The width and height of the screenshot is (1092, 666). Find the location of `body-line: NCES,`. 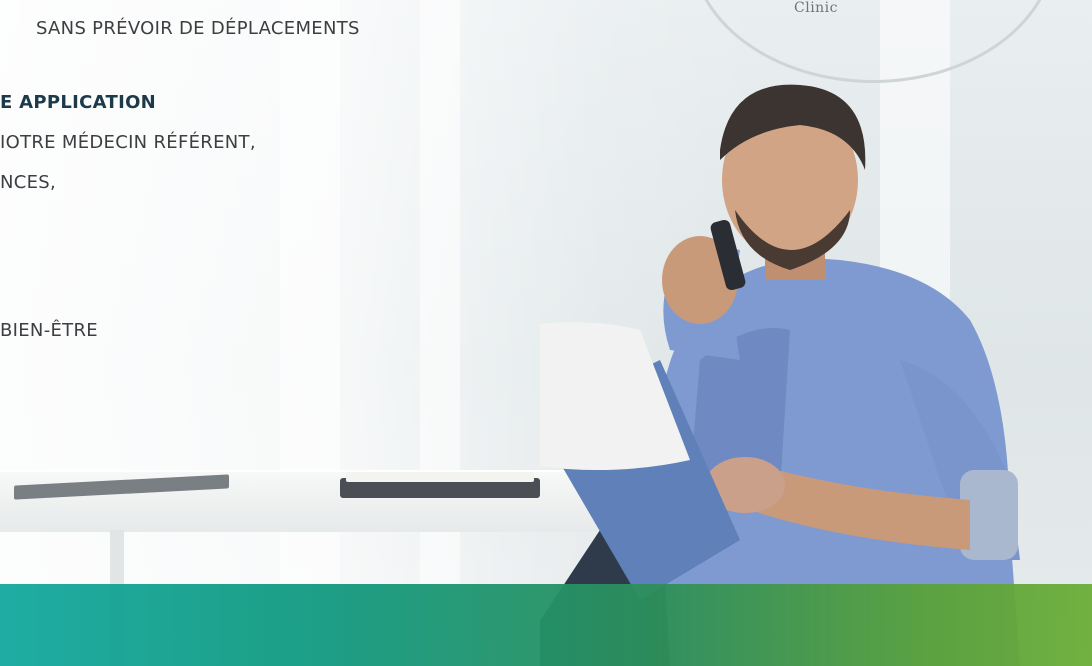

body-line: NCES, is located at coordinates (28, 182).